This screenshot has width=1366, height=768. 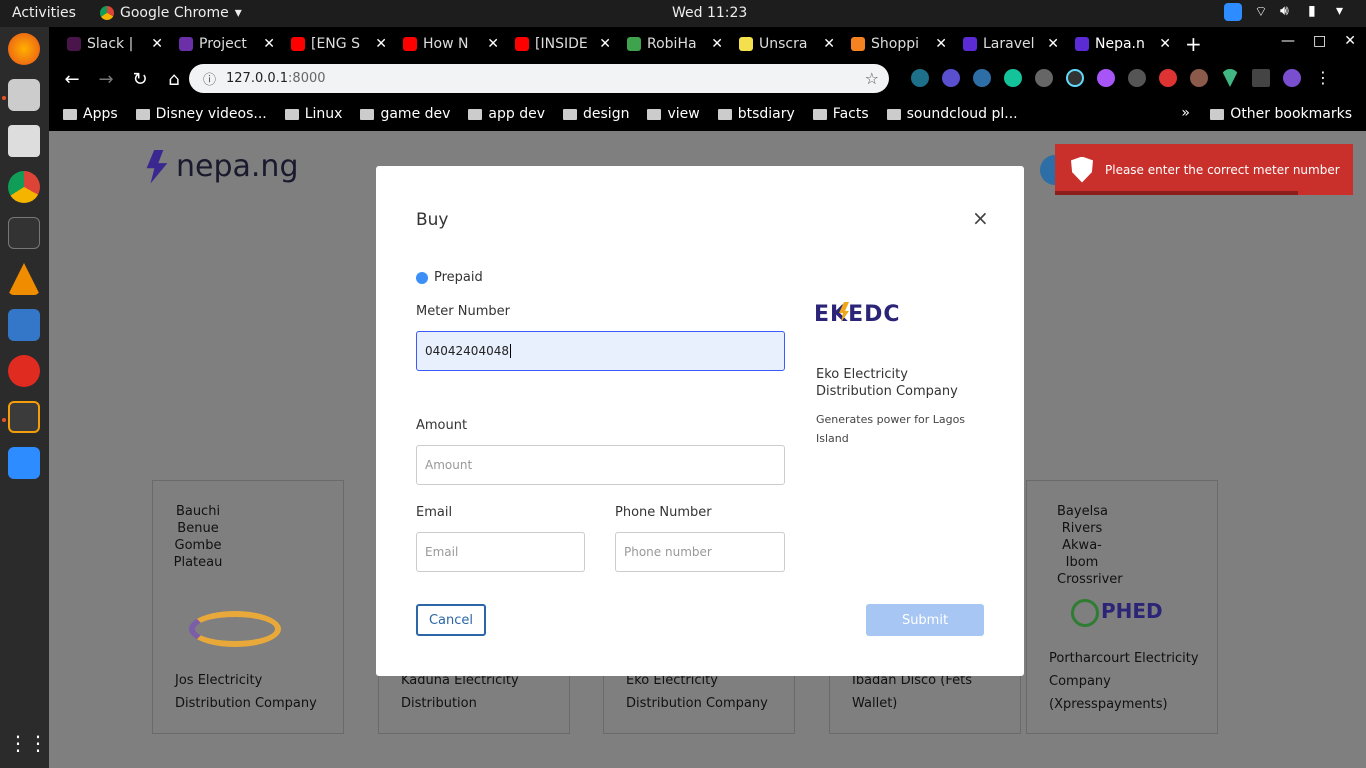 What do you see at coordinates (539, 78) in the screenshot?
I see `address-bar: ⓘ 127.0.0.1:8000 ☆` at bounding box center [539, 78].